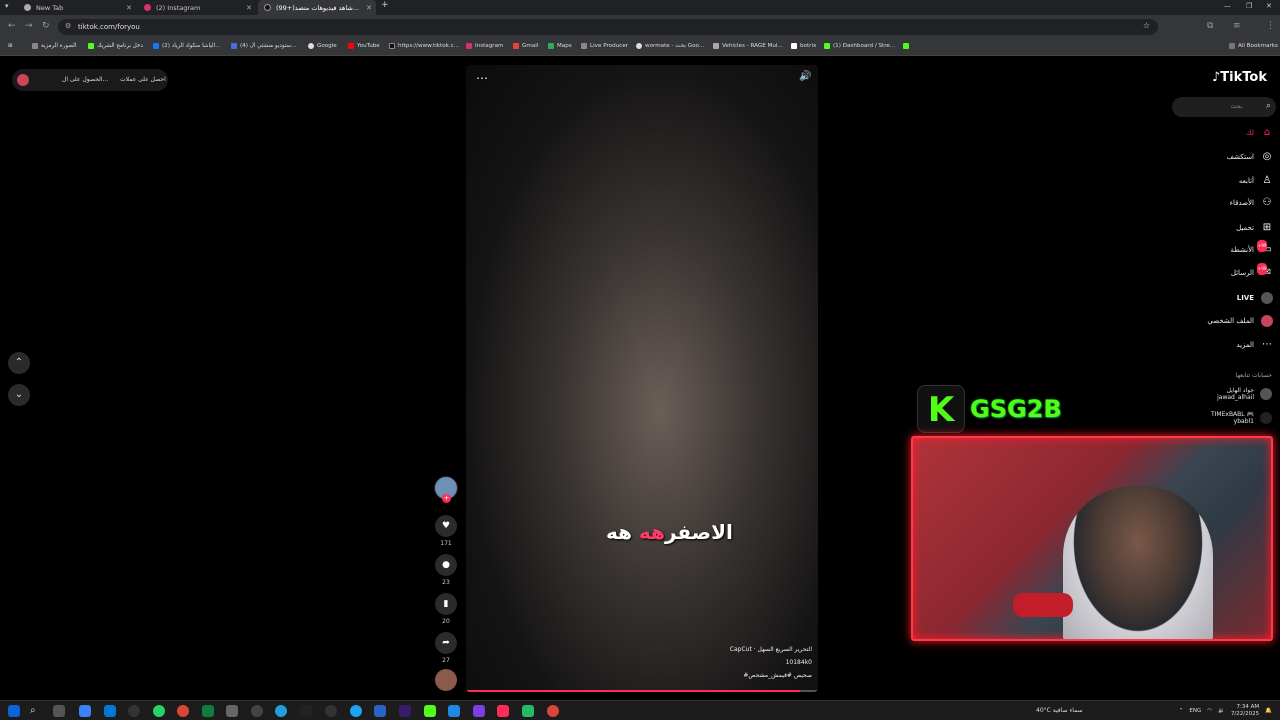 The height and width of the screenshot is (720, 1280). Describe the element at coordinates (306, 711) in the screenshot. I see `capcut-icon` at that location.